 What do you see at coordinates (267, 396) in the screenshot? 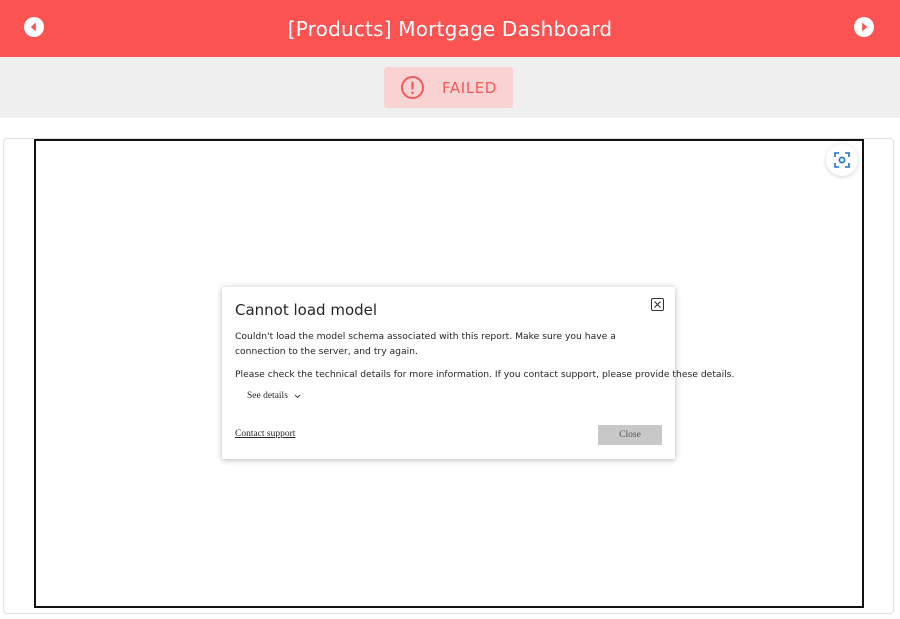
I see `see-details-label: See details` at bounding box center [267, 396].